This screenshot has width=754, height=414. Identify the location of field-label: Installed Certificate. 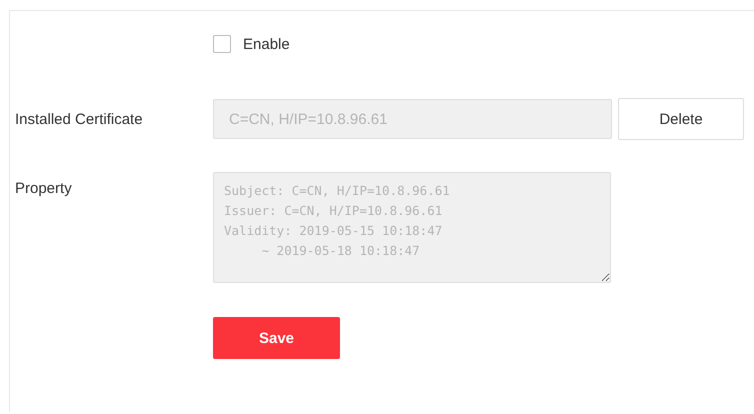
(79, 119).